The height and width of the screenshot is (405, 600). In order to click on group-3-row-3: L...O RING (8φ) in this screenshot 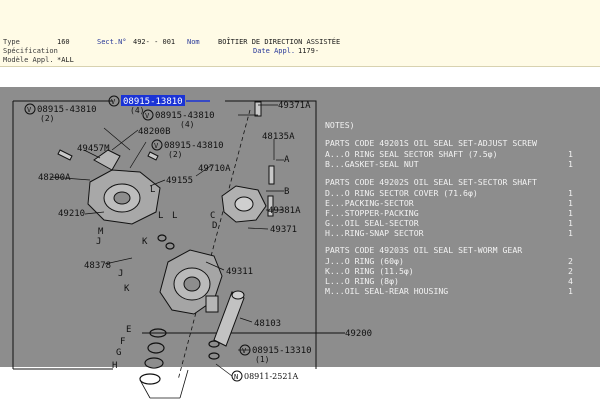, I will do `click(362, 281)`.